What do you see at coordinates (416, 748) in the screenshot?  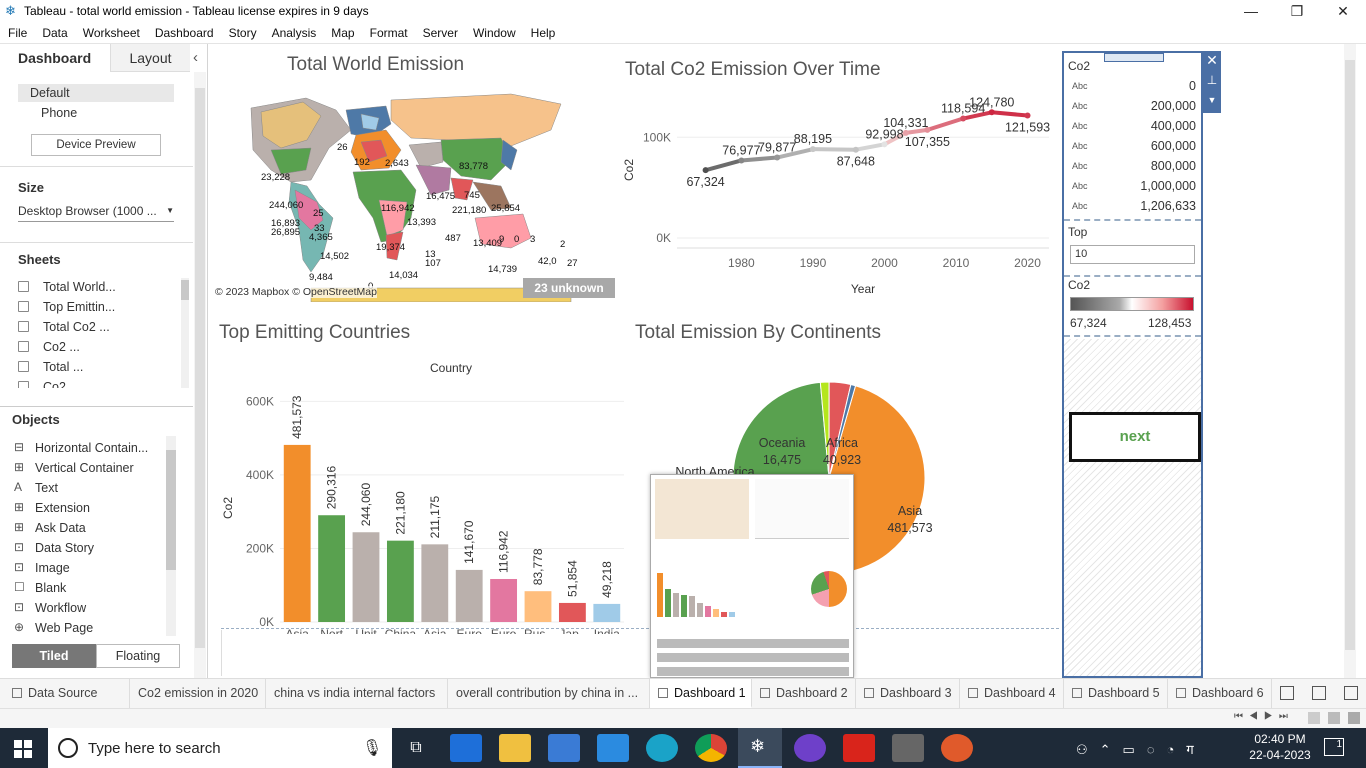 I see `task-view-icon: ⧉` at bounding box center [416, 748].